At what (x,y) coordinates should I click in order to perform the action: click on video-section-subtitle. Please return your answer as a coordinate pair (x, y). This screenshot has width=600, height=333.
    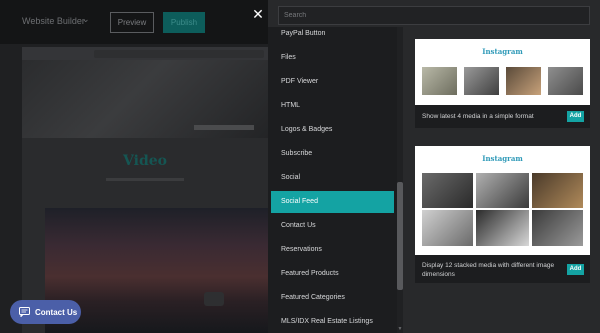
    Looking at the image, I should click on (145, 179).